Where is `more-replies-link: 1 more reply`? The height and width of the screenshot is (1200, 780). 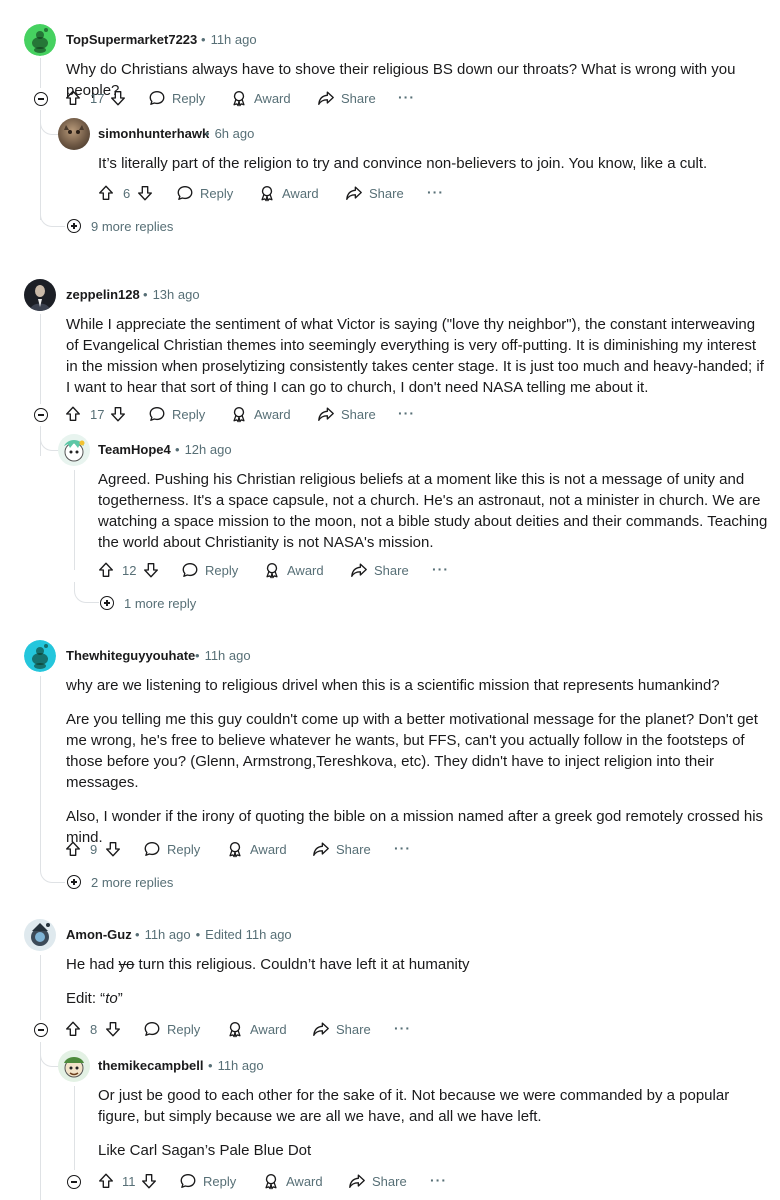 more-replies-link: 1 more reply is located at coordinates (160, 603).